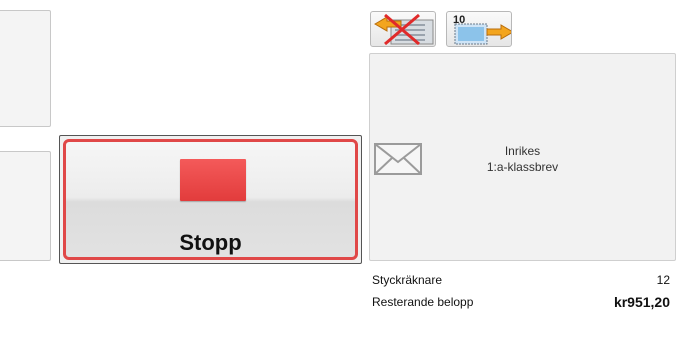  I want to click on letter-line-1: Inrikes, so click(522, 151).